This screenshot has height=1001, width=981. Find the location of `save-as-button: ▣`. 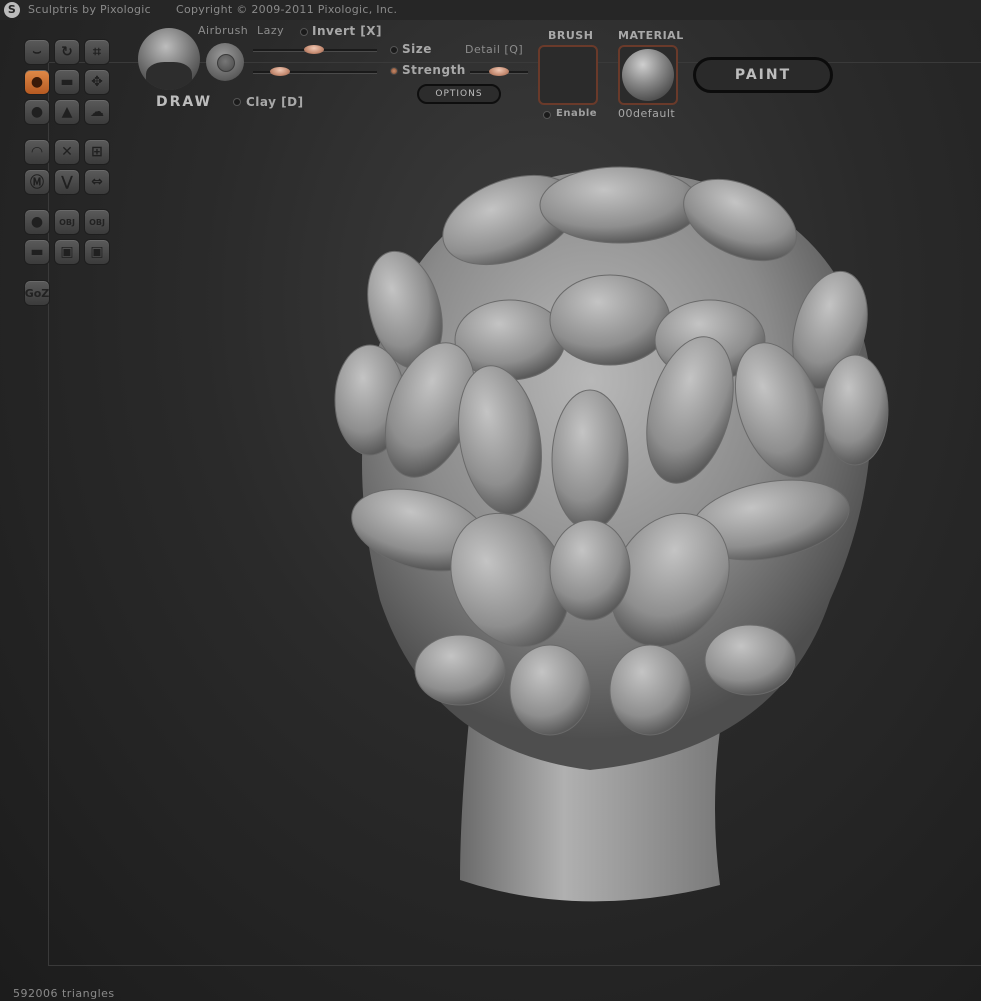

save-as-button: ▣ is located at coordinates (97, 252).